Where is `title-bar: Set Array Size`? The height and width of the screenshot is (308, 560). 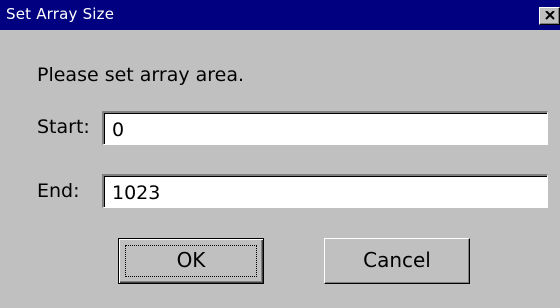 title-bar: Set Array Size is located at coordinates (280, 15).